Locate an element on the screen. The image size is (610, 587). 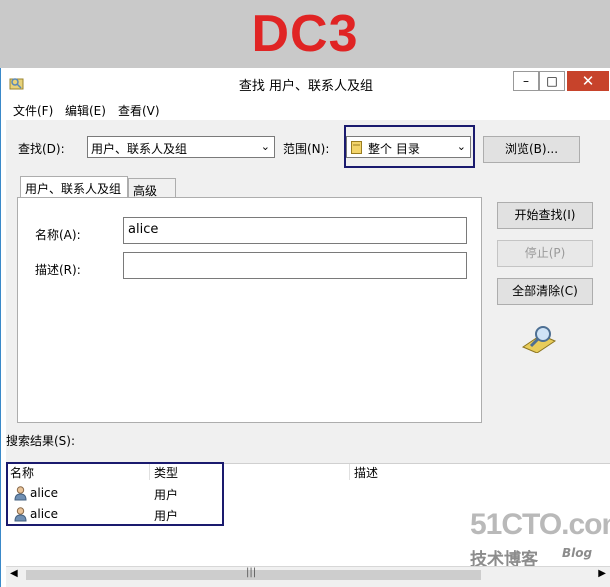
scroll-right-icon: ▶ is located at coordinates (602, 573).